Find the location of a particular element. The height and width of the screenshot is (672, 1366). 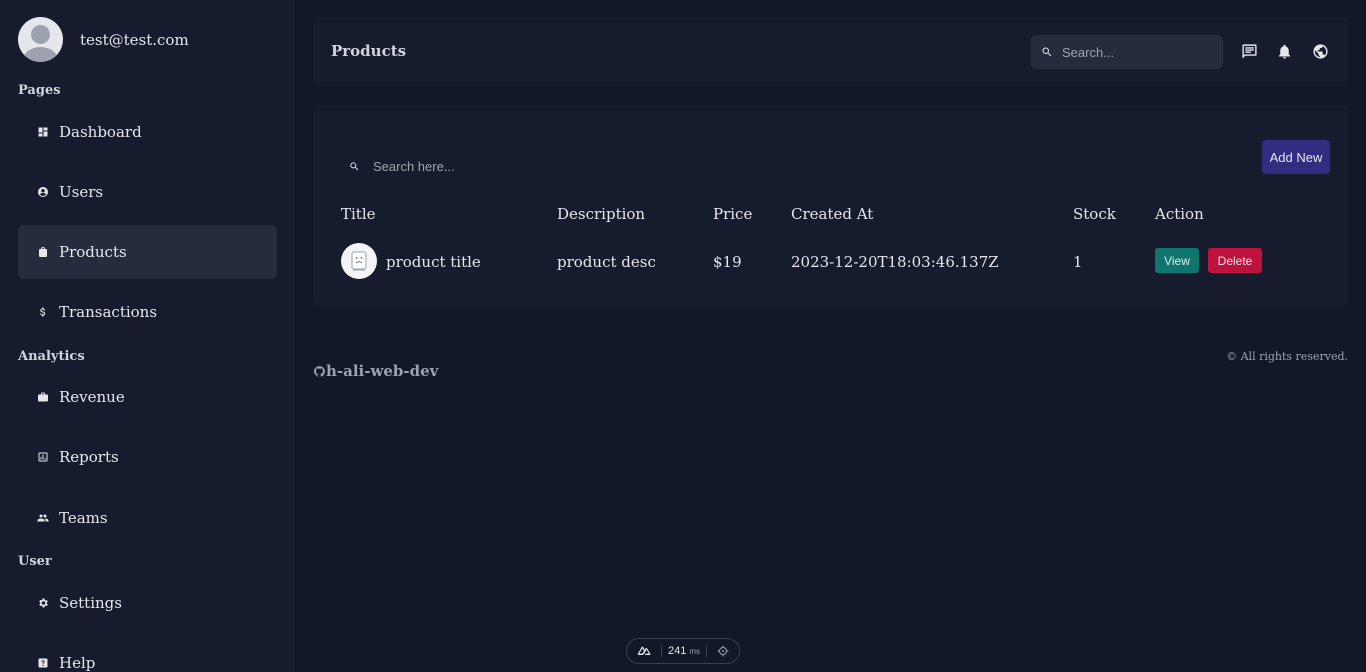

product-stock: 1 is located at coordinates (1078, 262).